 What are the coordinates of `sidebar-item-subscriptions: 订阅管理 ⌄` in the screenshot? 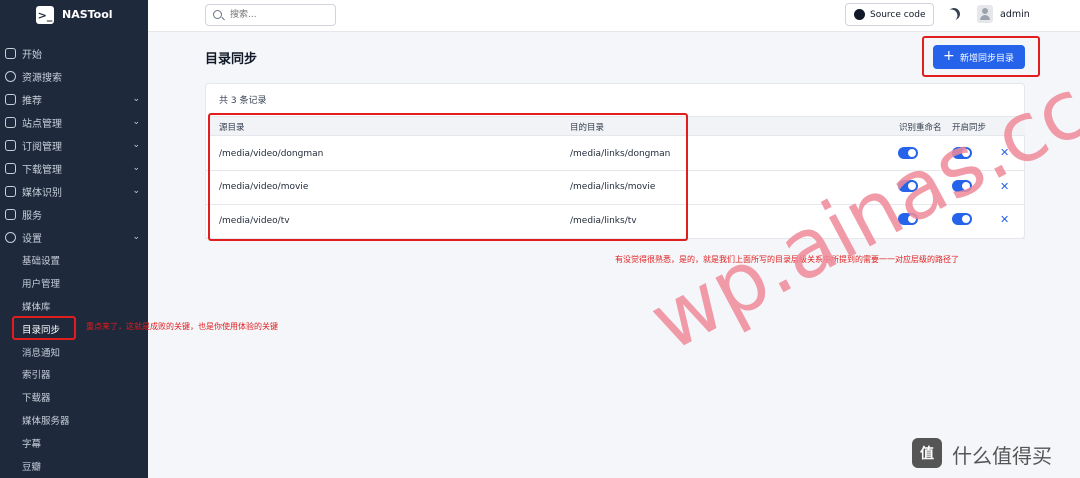 It's located at (74, 145).